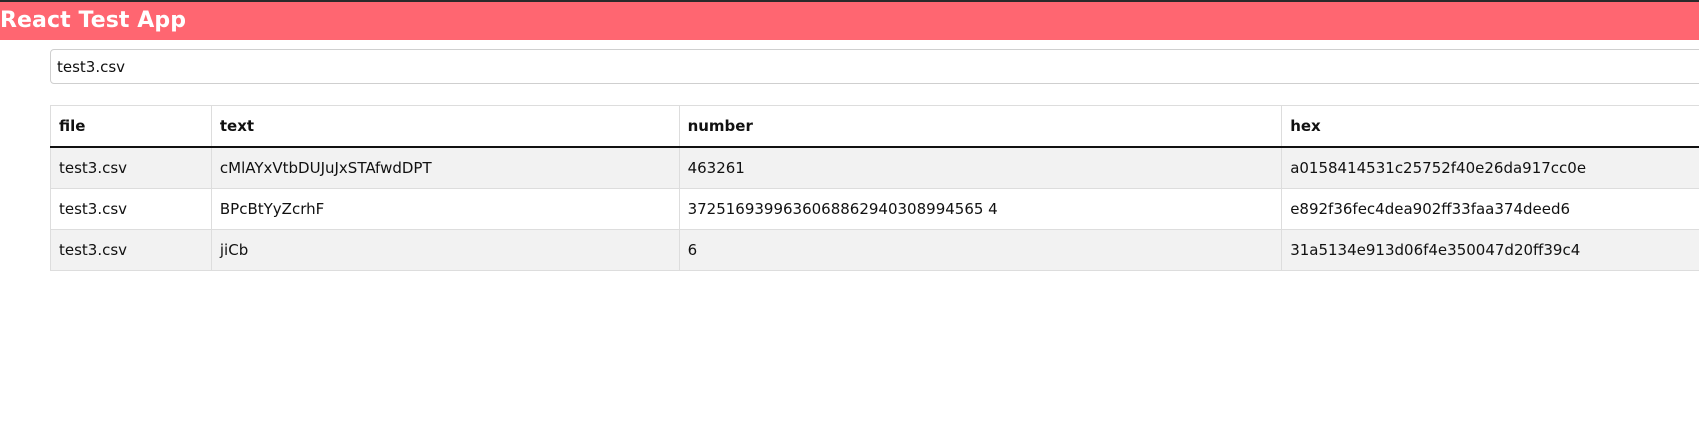  Describe the element at coordinates (445, 126) in the screenshot. I see `column-header-text: text` at that location.